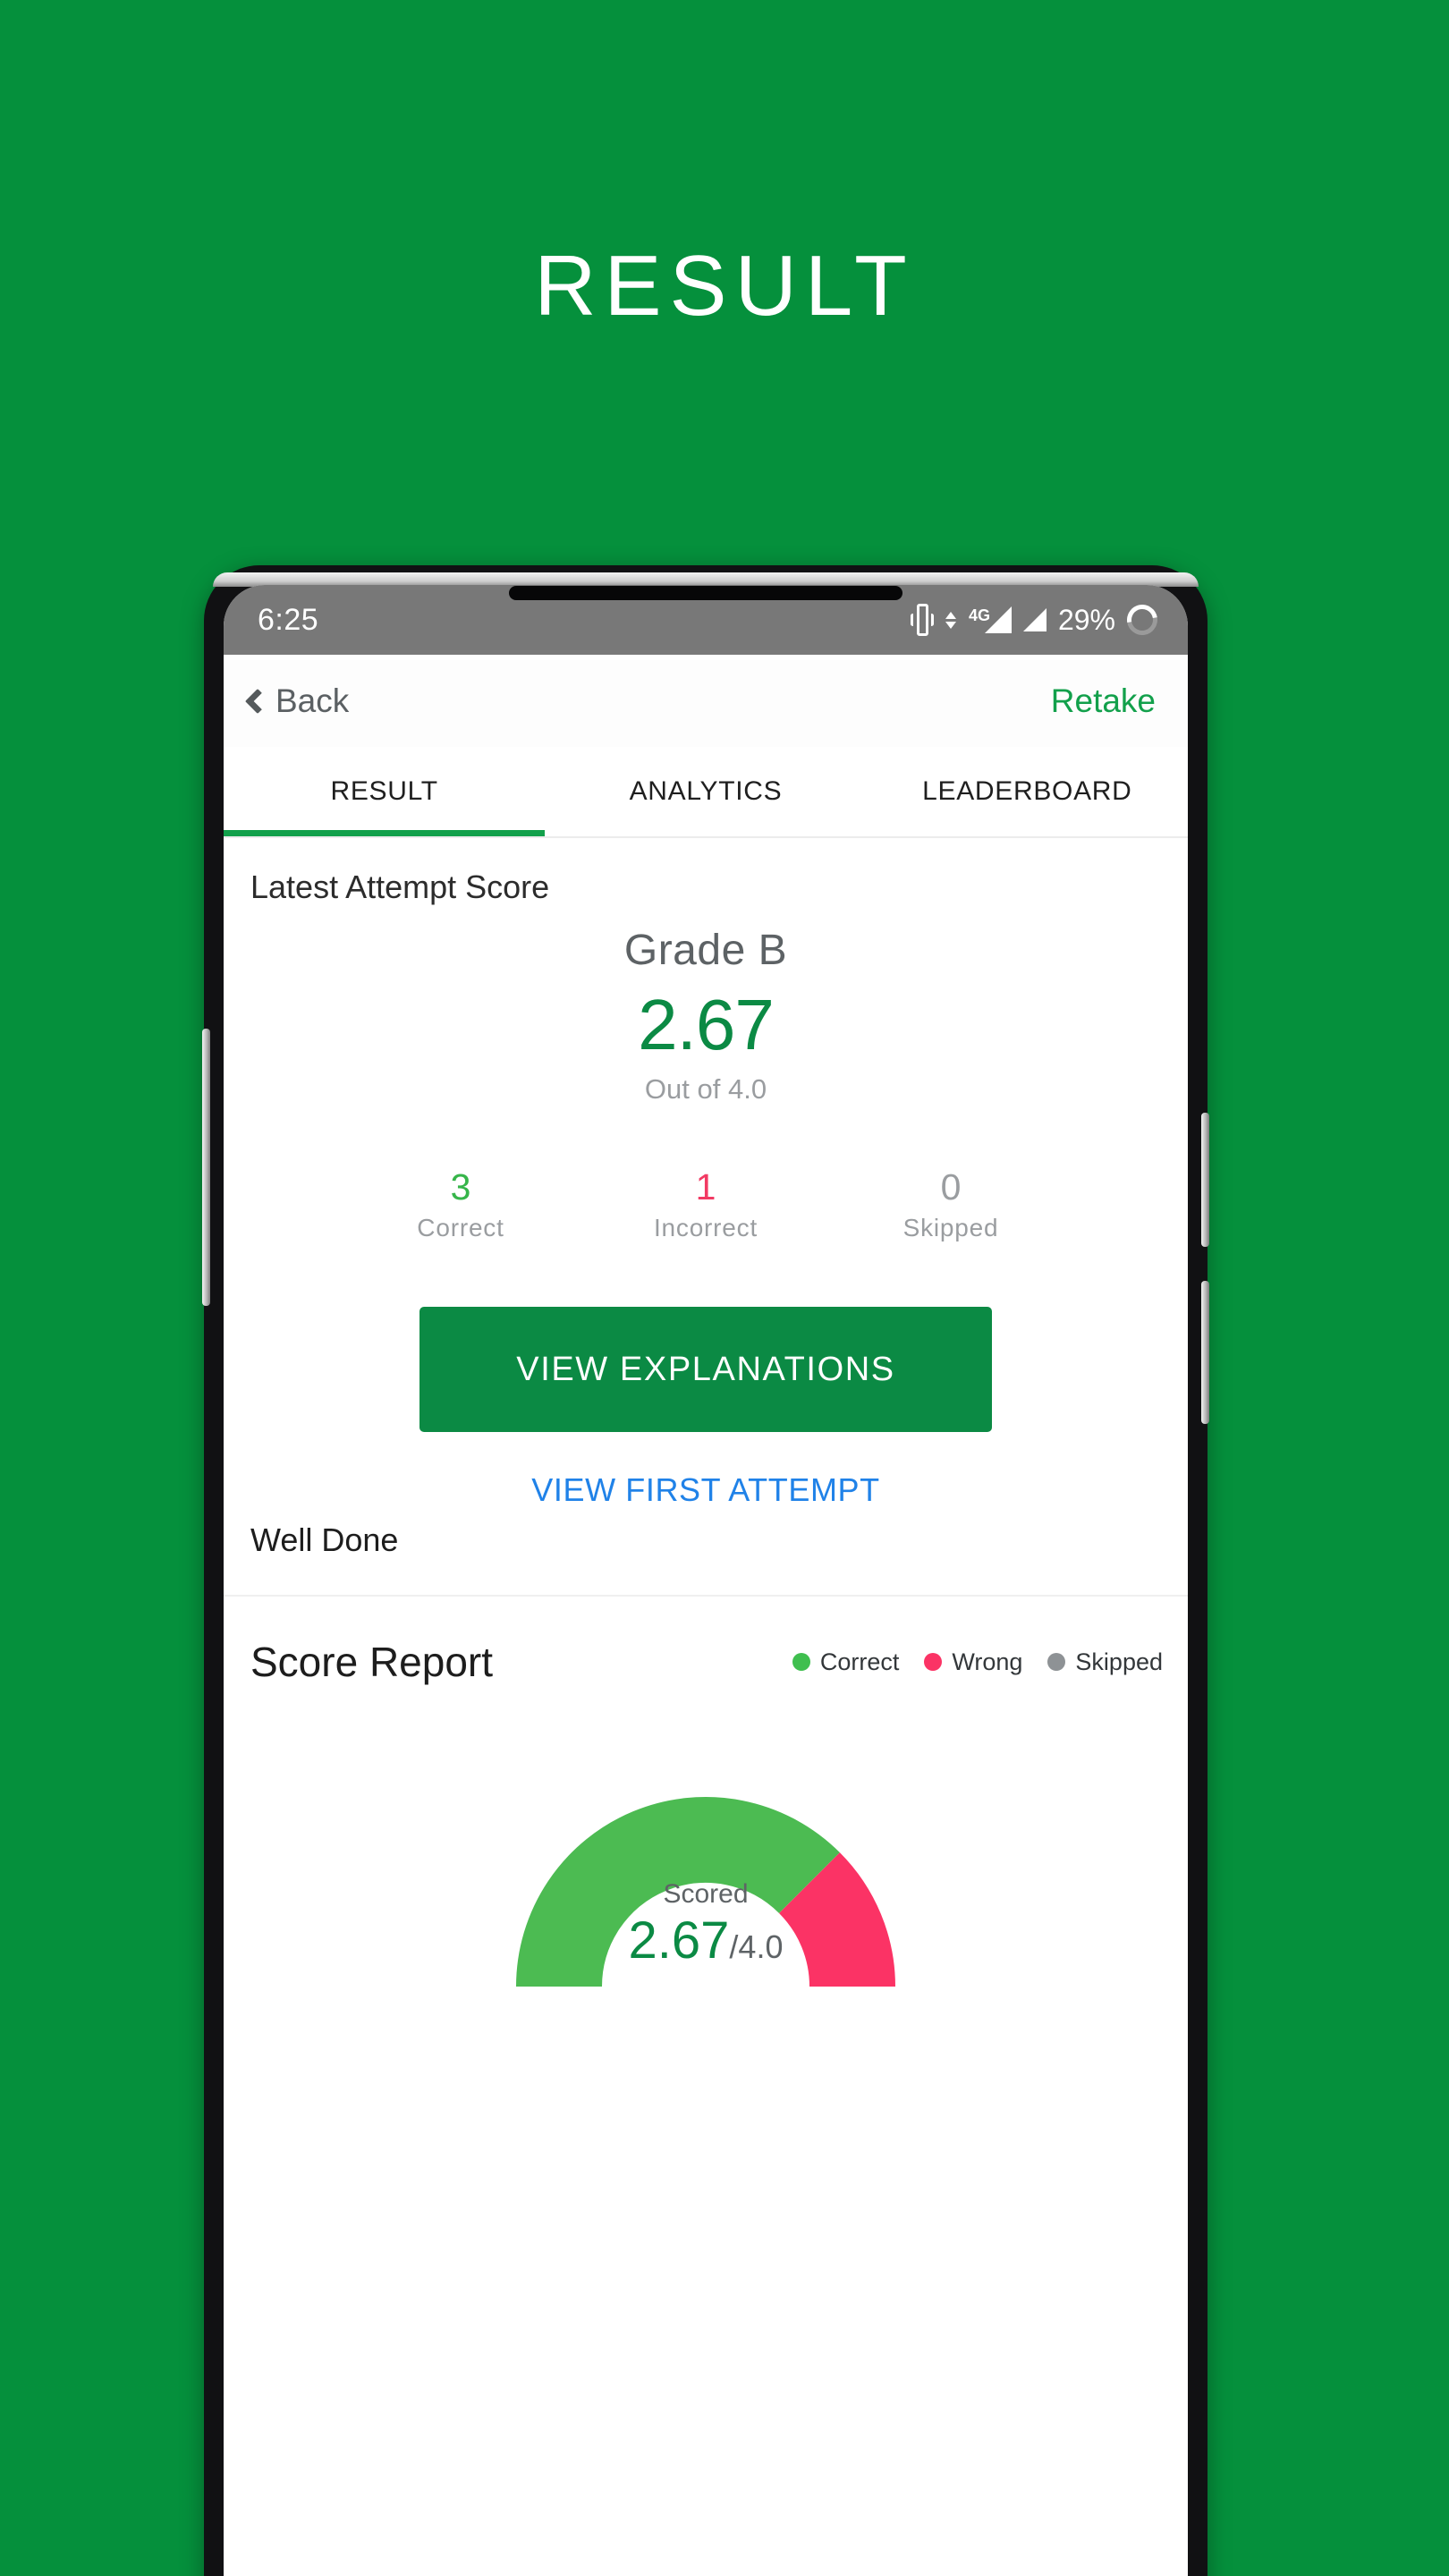 Image resolution: width=1449 pixels, height=2576 pixels. What do you see at coordinates (706, 1490) in the screenshot?
I see `view-first-attempt-link: VIEW FIRST ATTEMPT` at bounding box center [706, 1490].